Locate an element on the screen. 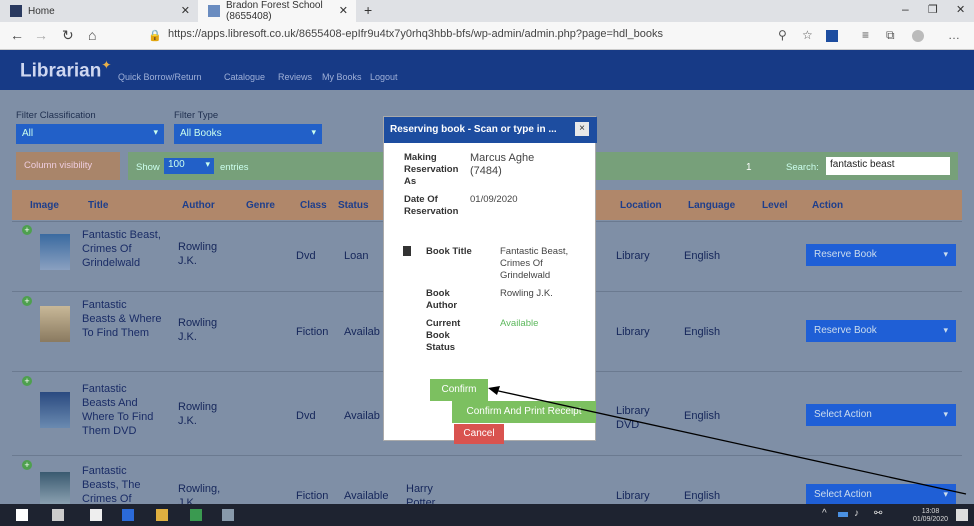 The image size is (974, 526). task-view-icon is located at coordinates (58, 515).